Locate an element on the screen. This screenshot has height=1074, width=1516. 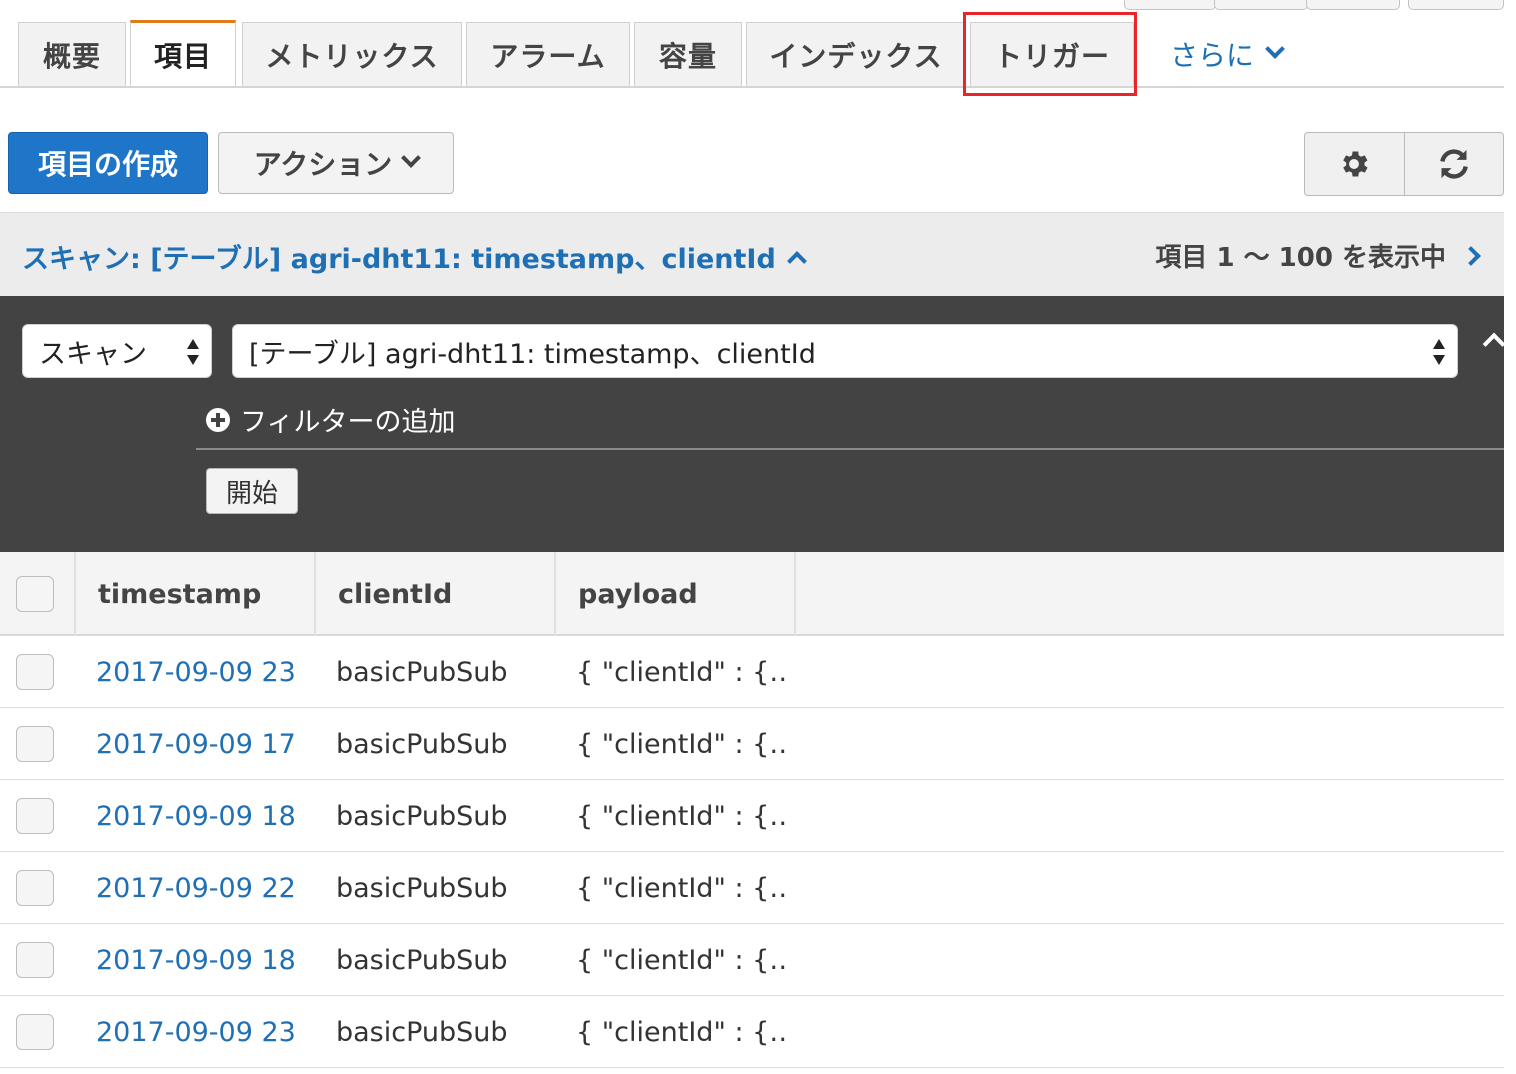
row-timestamp-link: 2017-09-09 18:0 is located at coordinates (197, 960).